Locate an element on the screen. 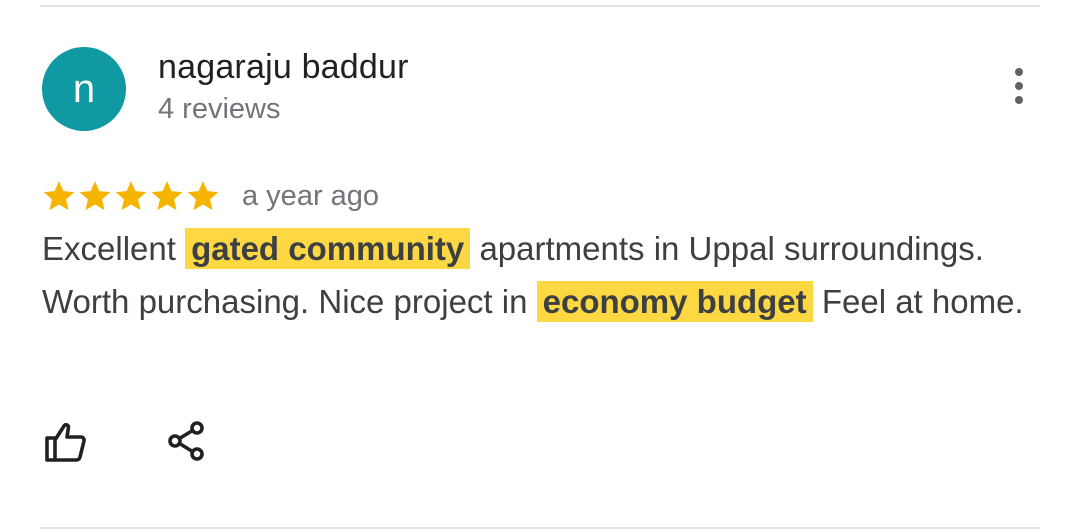  more-vert-icon is located at coordinates (1019, 86).